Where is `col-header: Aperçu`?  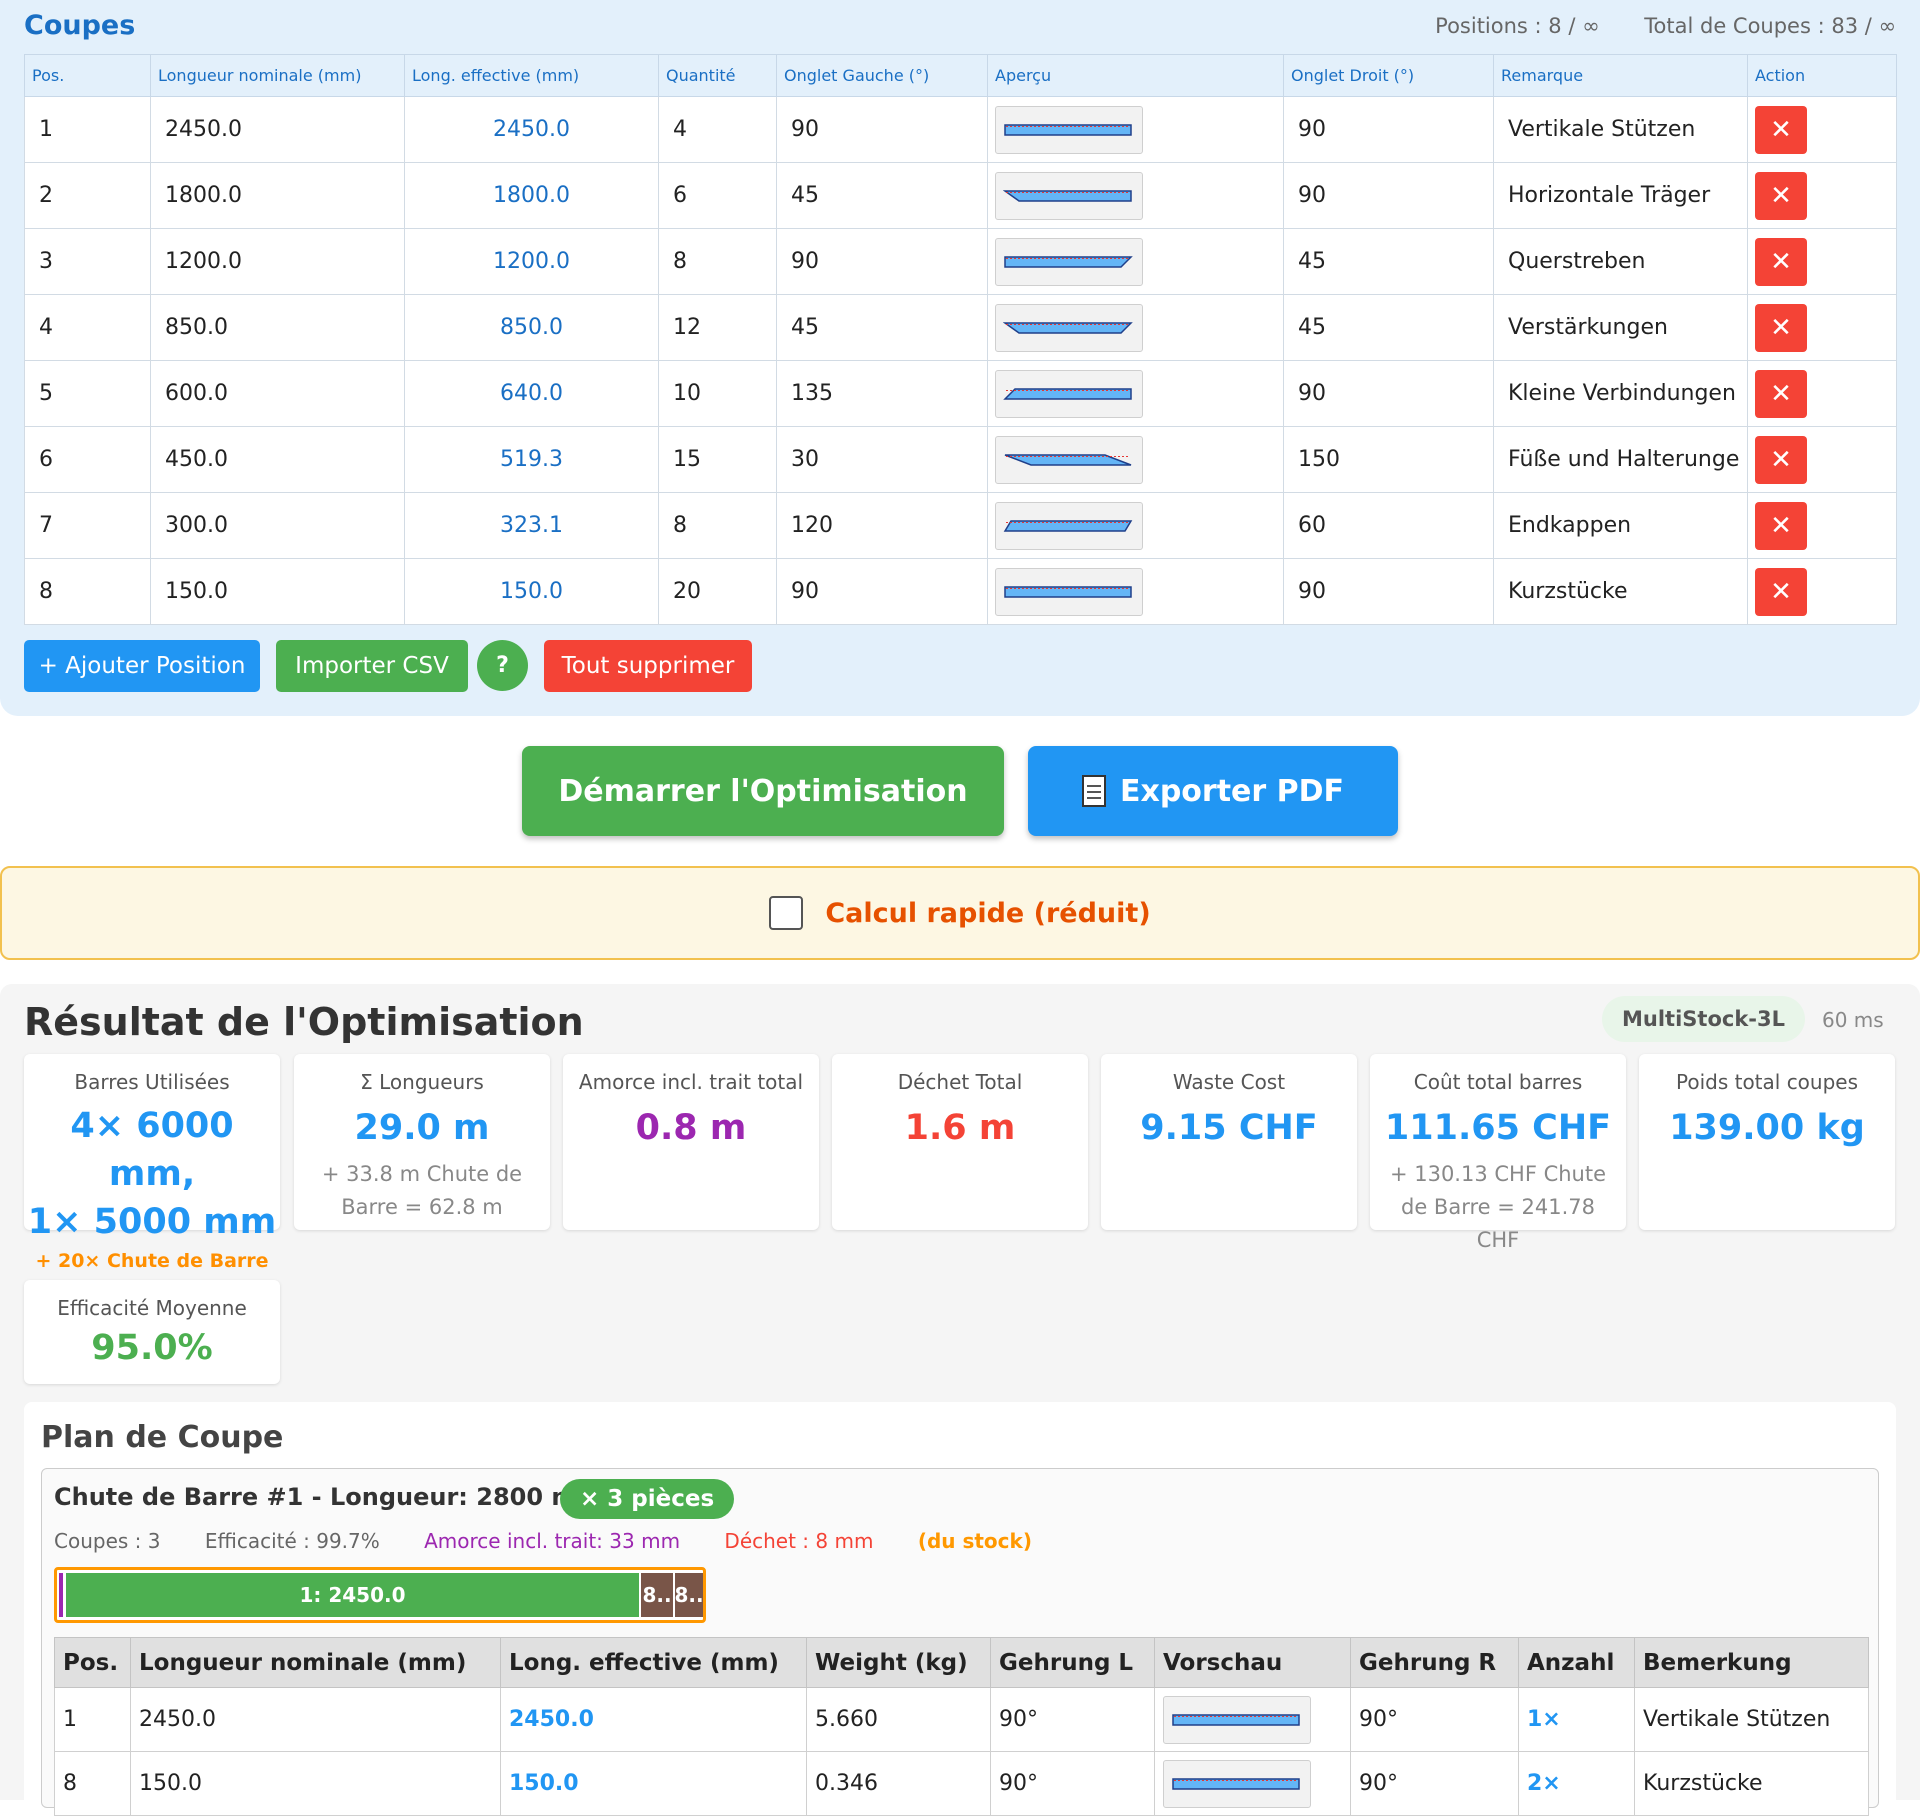
col-header: Aperçu is located at coordinates (1135, 75).